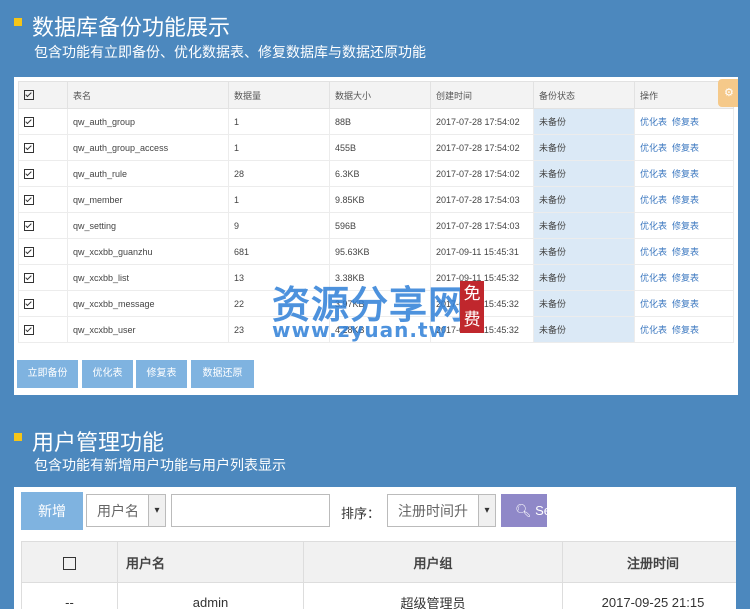 Image resolution: width=750 pixels, height=609 pixels. I want to click on gear-icon: ⚙, so click(729, 92).